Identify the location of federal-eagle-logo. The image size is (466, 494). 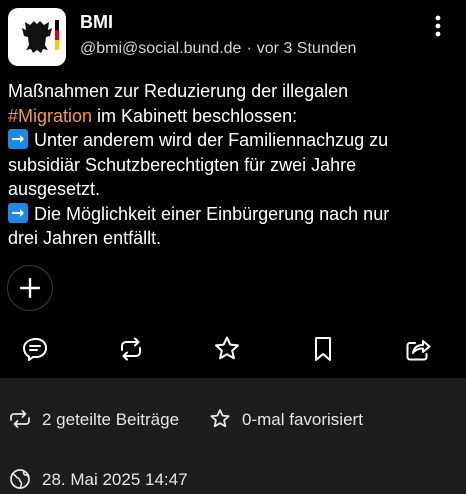
(40, 36).